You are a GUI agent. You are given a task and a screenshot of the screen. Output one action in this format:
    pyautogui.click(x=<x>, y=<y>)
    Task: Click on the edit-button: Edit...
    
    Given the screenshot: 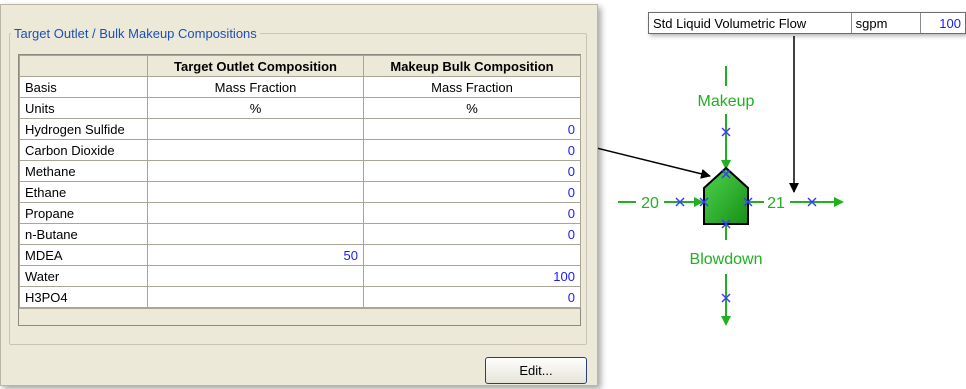 What is the action you would take?
    pyautogui.click(x=536, y=370)
    